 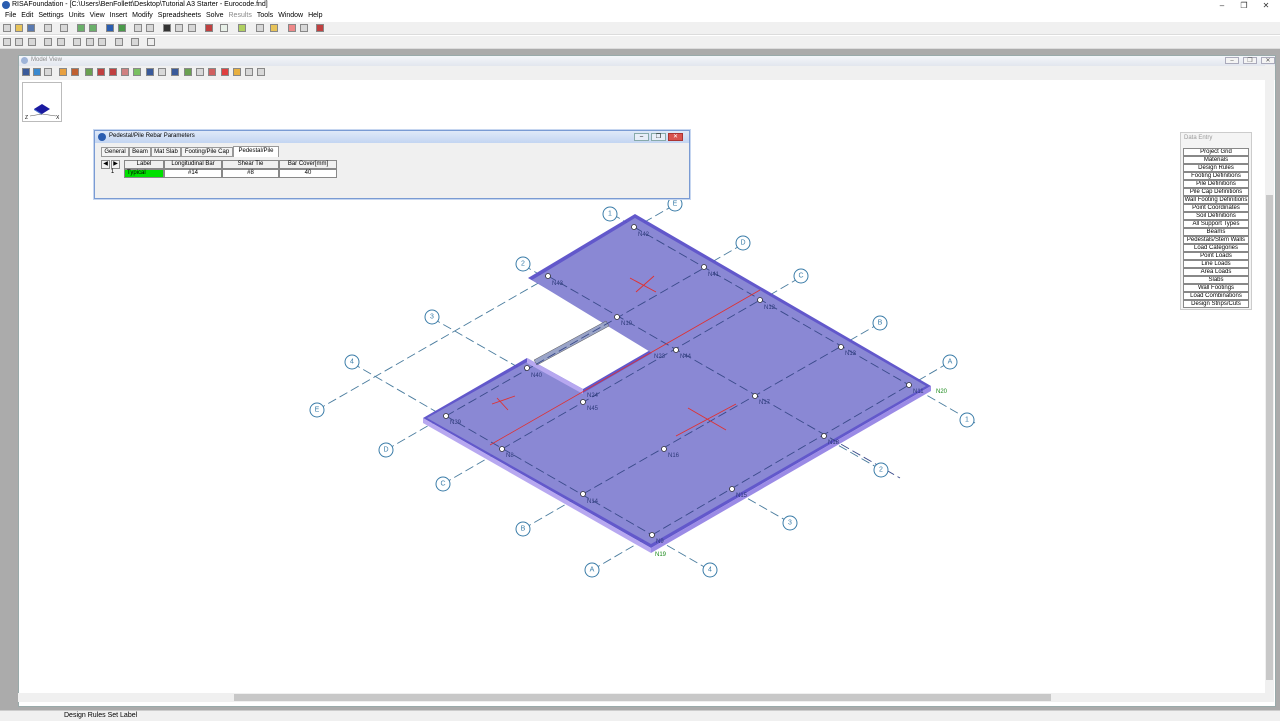 I want to click on tab-general: General, so click(x=115, y=152).